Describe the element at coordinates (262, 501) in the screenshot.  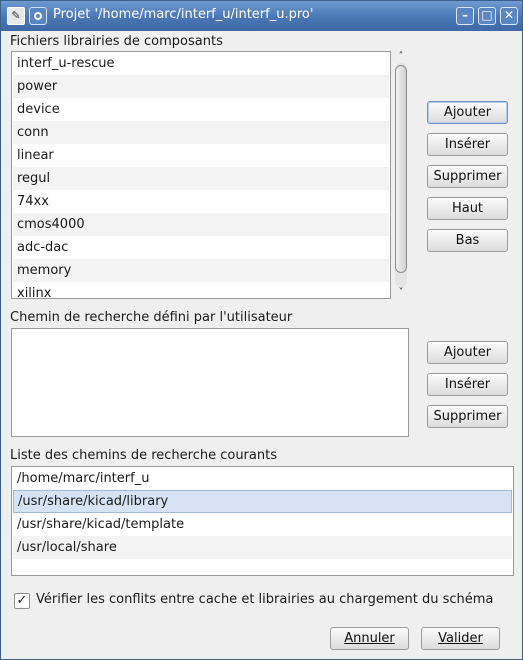
I see `list-item-selected: /usr/share/kicad/library` at that location.